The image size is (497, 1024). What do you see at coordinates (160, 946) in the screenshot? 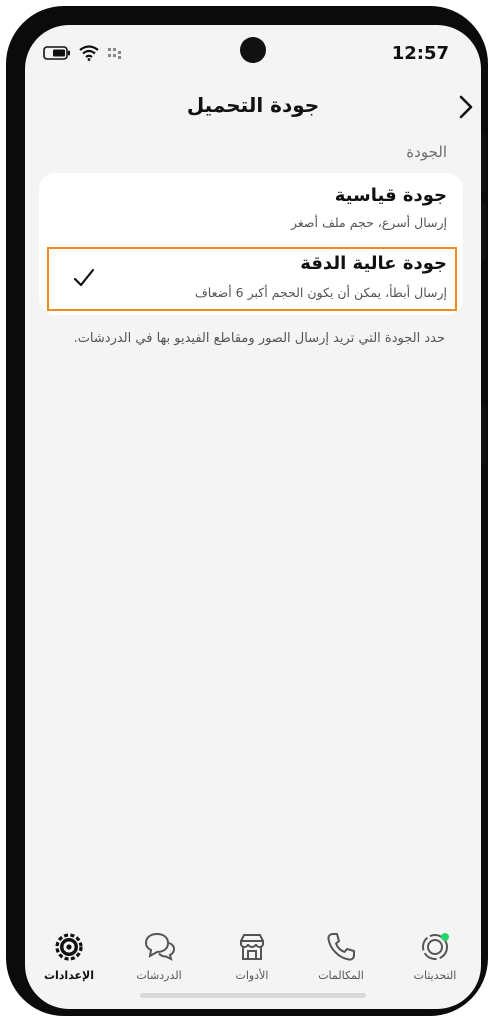
I see `chats-icon` at bounding box center [160, 946].